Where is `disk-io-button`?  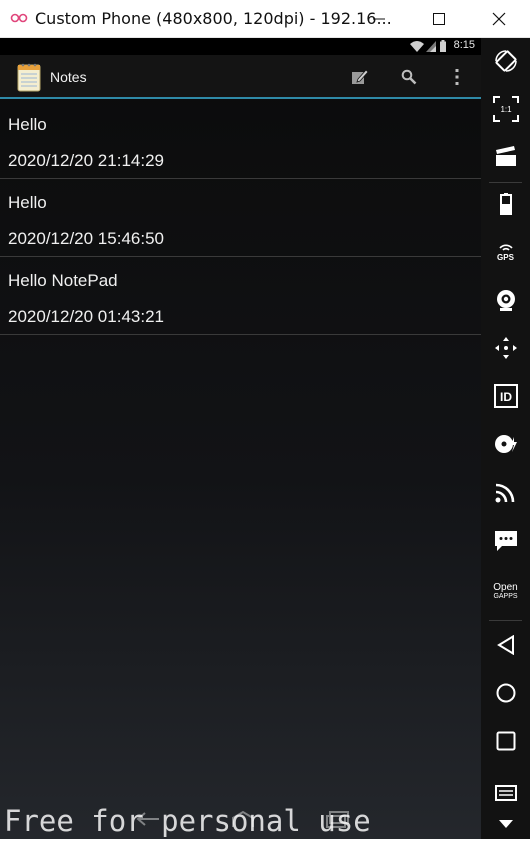
disk-io-button is located at coordinates (505, 444).